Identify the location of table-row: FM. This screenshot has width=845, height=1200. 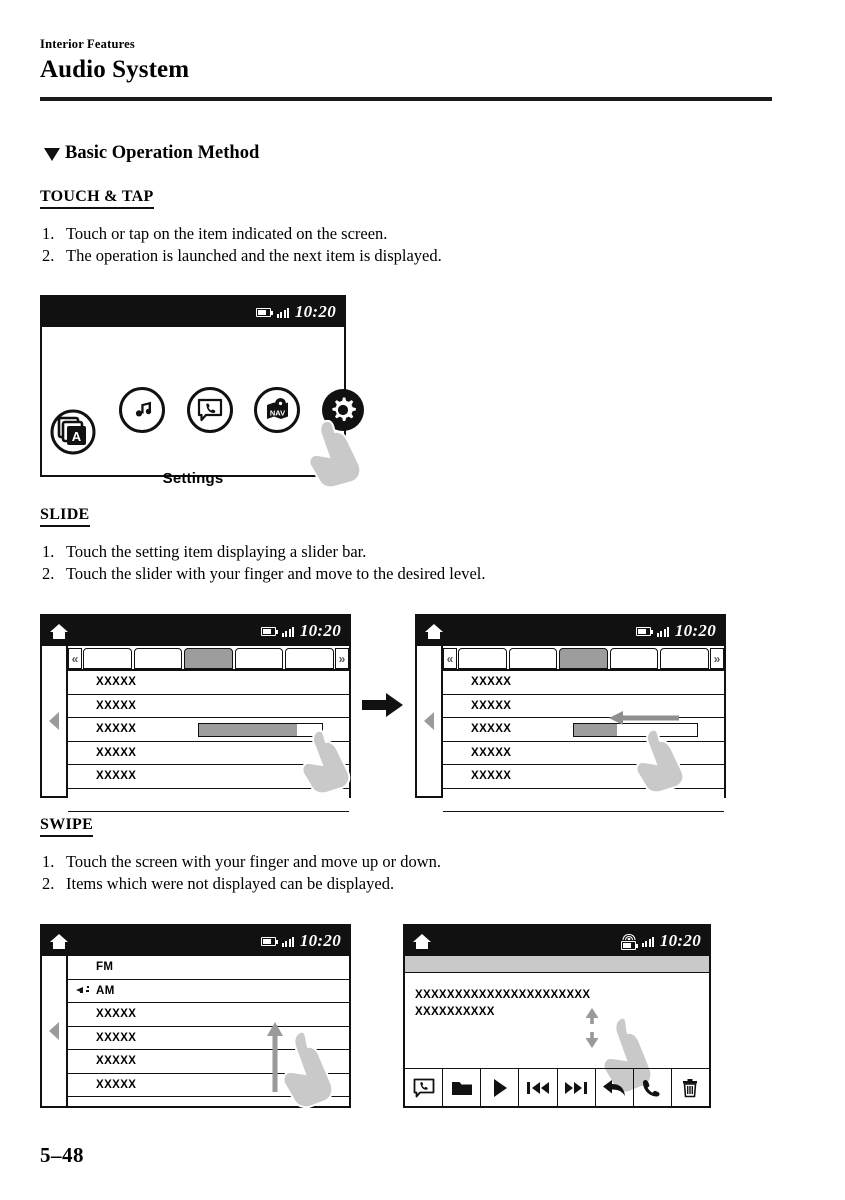
(208, 968).